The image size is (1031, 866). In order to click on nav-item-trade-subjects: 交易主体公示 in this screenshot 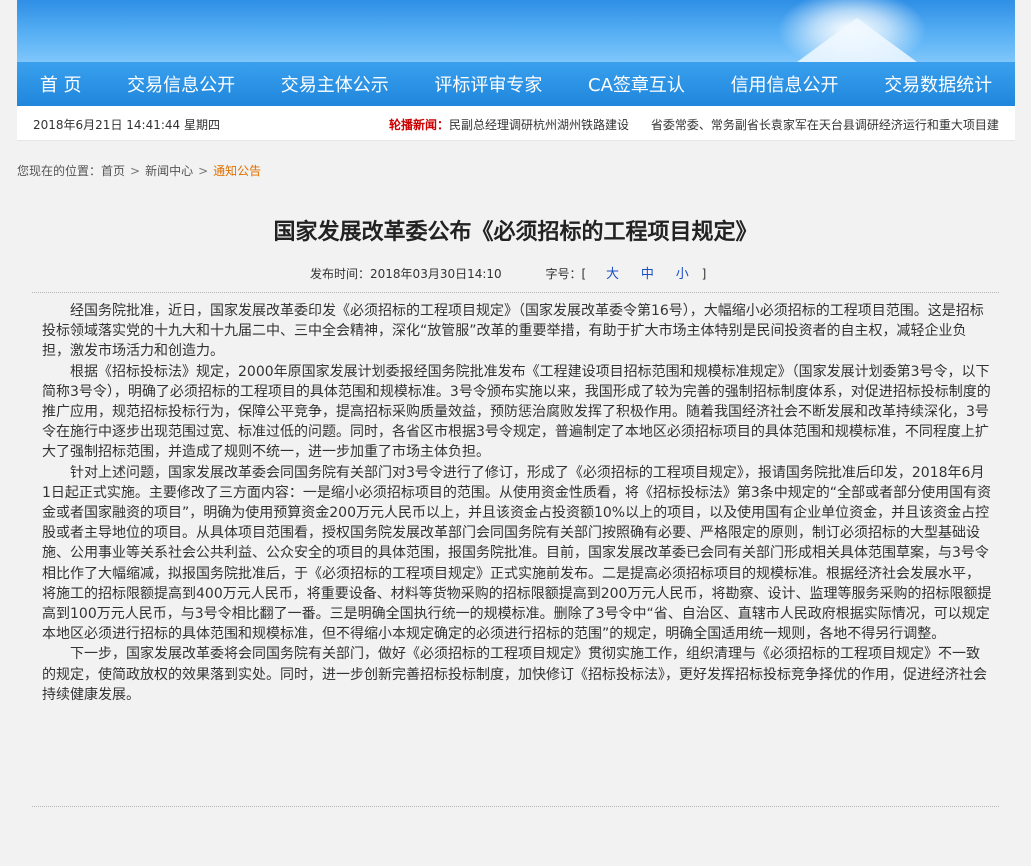, I will do `click(335, 84)`.